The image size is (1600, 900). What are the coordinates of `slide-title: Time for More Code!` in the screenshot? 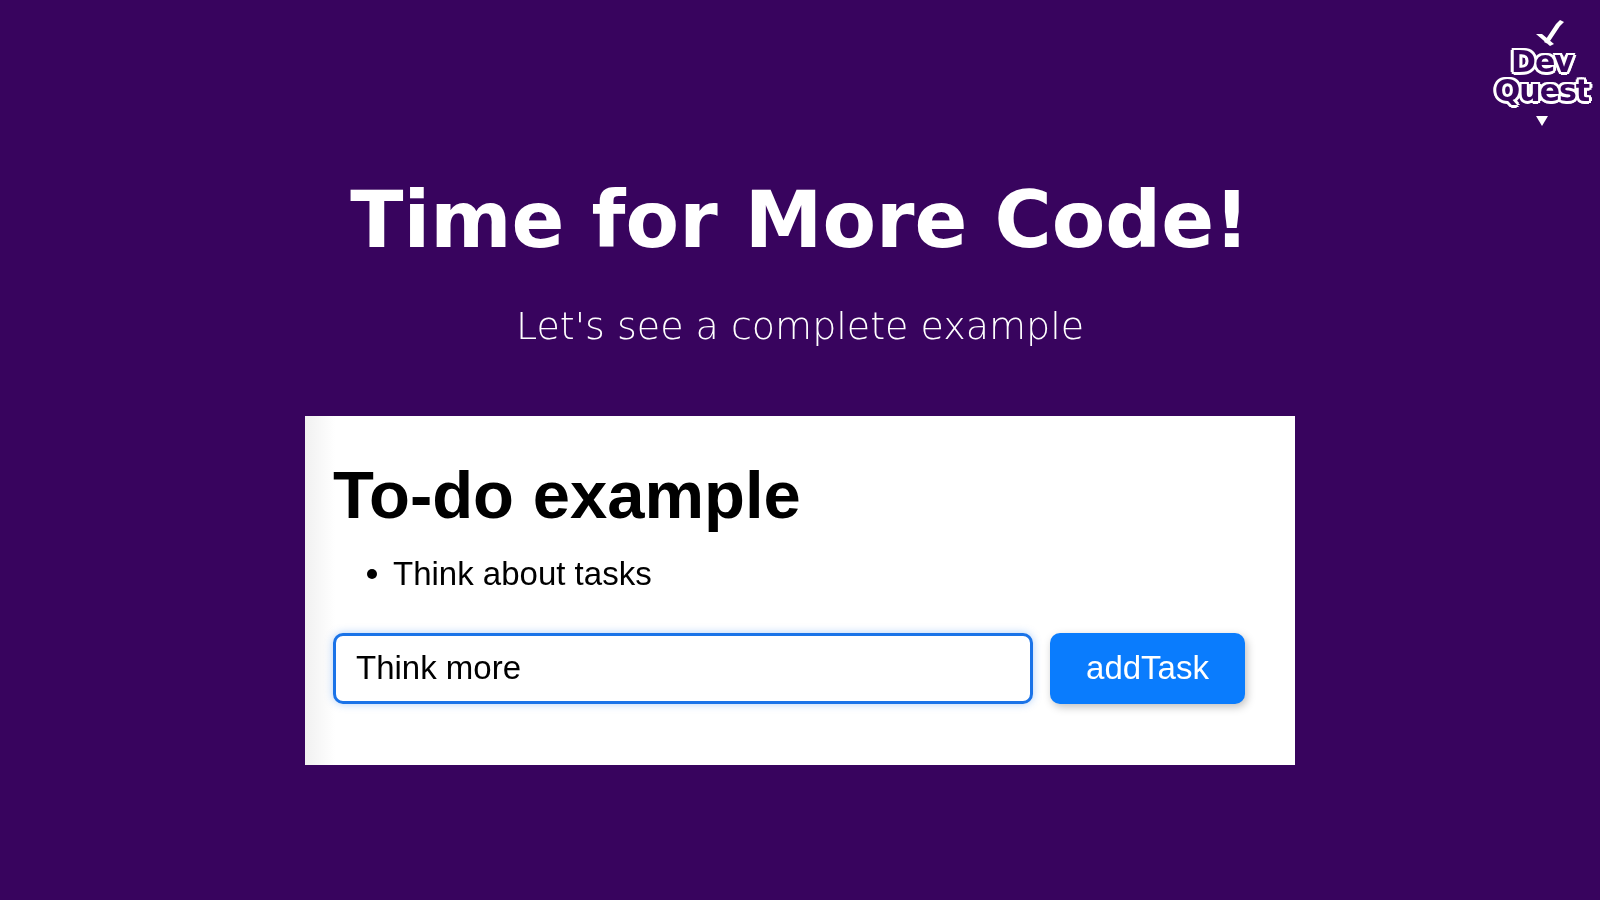 It's located at (800, 221).